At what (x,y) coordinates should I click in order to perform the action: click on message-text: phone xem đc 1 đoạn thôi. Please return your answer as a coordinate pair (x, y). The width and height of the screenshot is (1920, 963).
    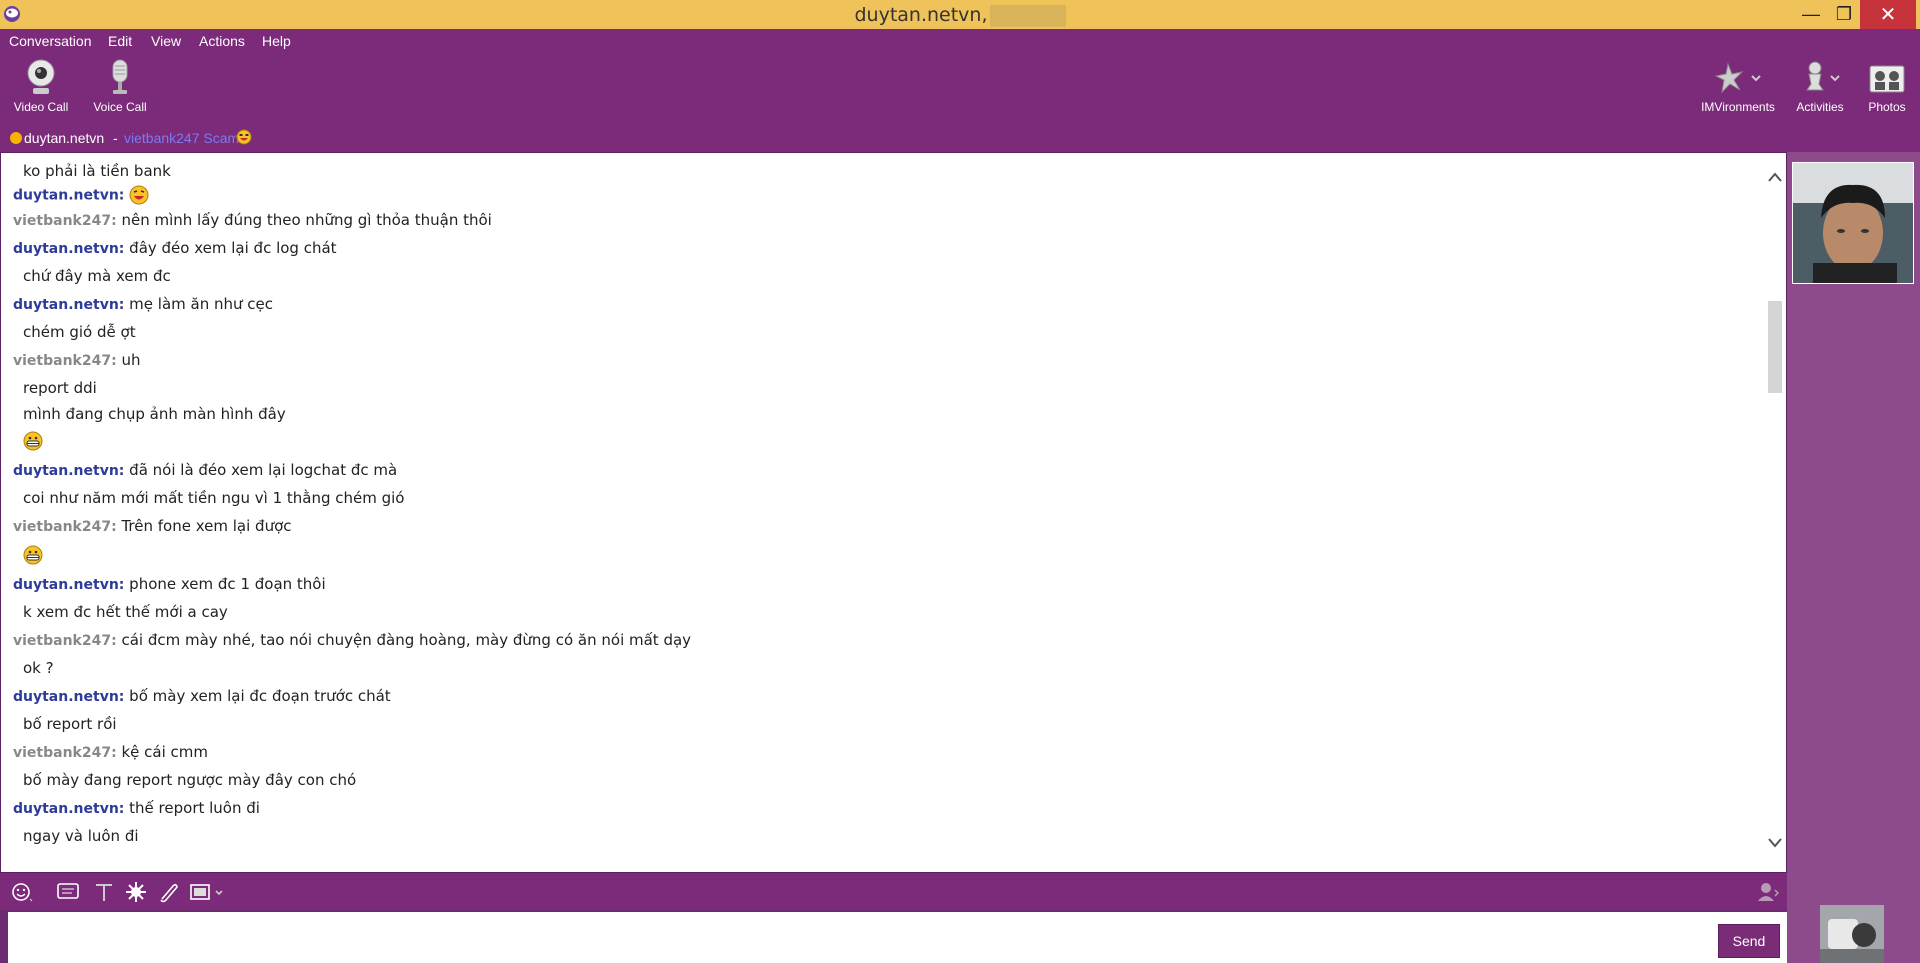
    Looking at the image, I should click on (227, 584).